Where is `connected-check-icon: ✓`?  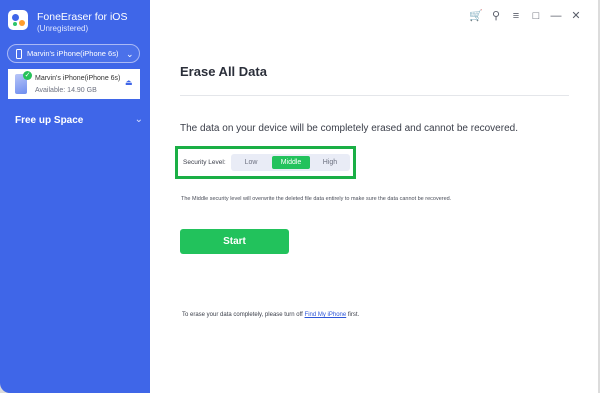
connected-check-icon: ✓ is located at coordinates (27, 75).